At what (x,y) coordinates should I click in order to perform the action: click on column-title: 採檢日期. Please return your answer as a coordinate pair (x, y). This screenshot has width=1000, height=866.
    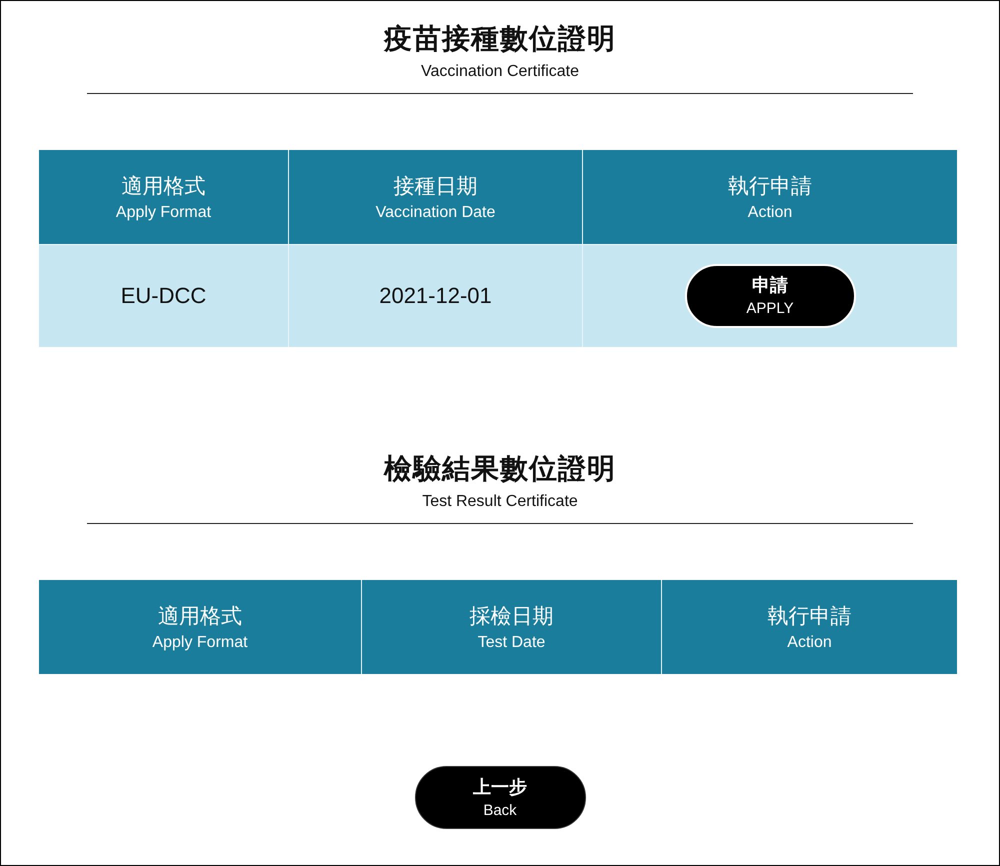
    Looking at the image, I should click on (511, 617).